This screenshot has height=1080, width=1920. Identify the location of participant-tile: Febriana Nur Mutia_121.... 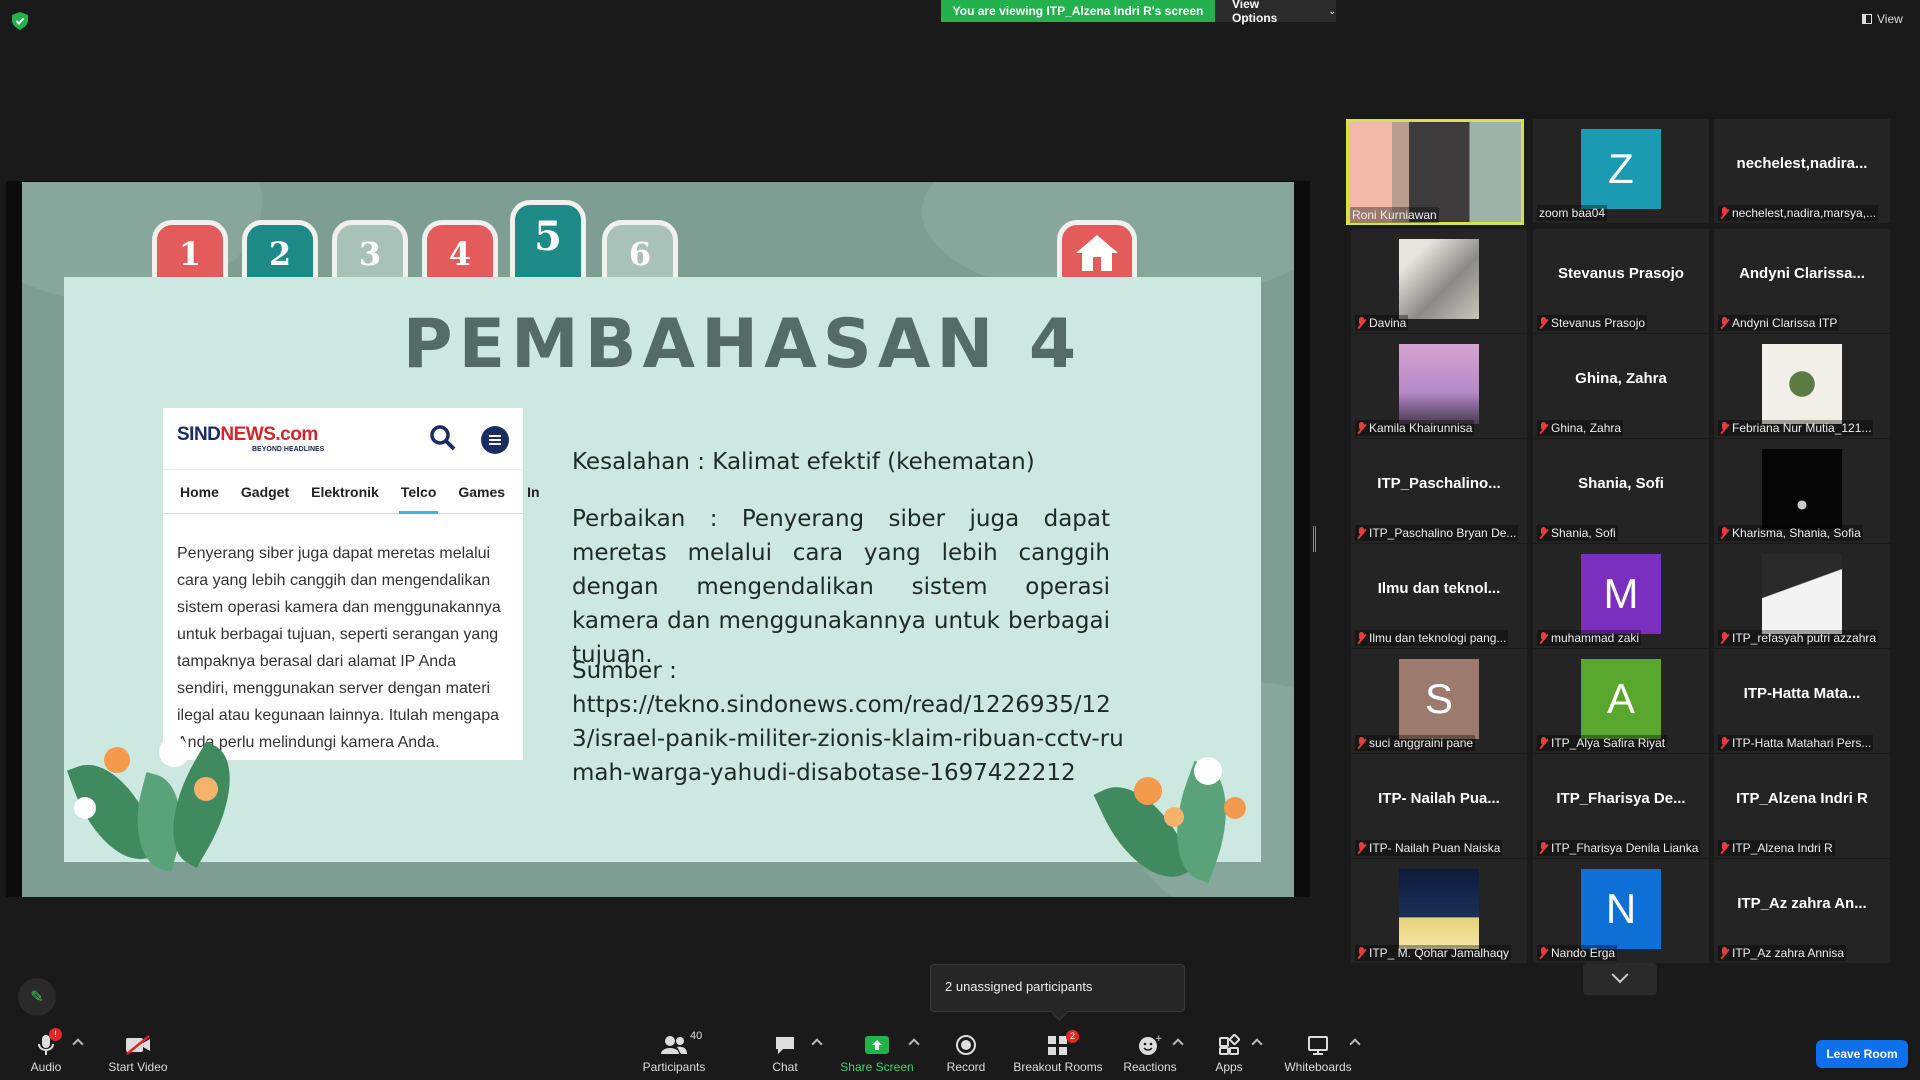
(1802, 386).